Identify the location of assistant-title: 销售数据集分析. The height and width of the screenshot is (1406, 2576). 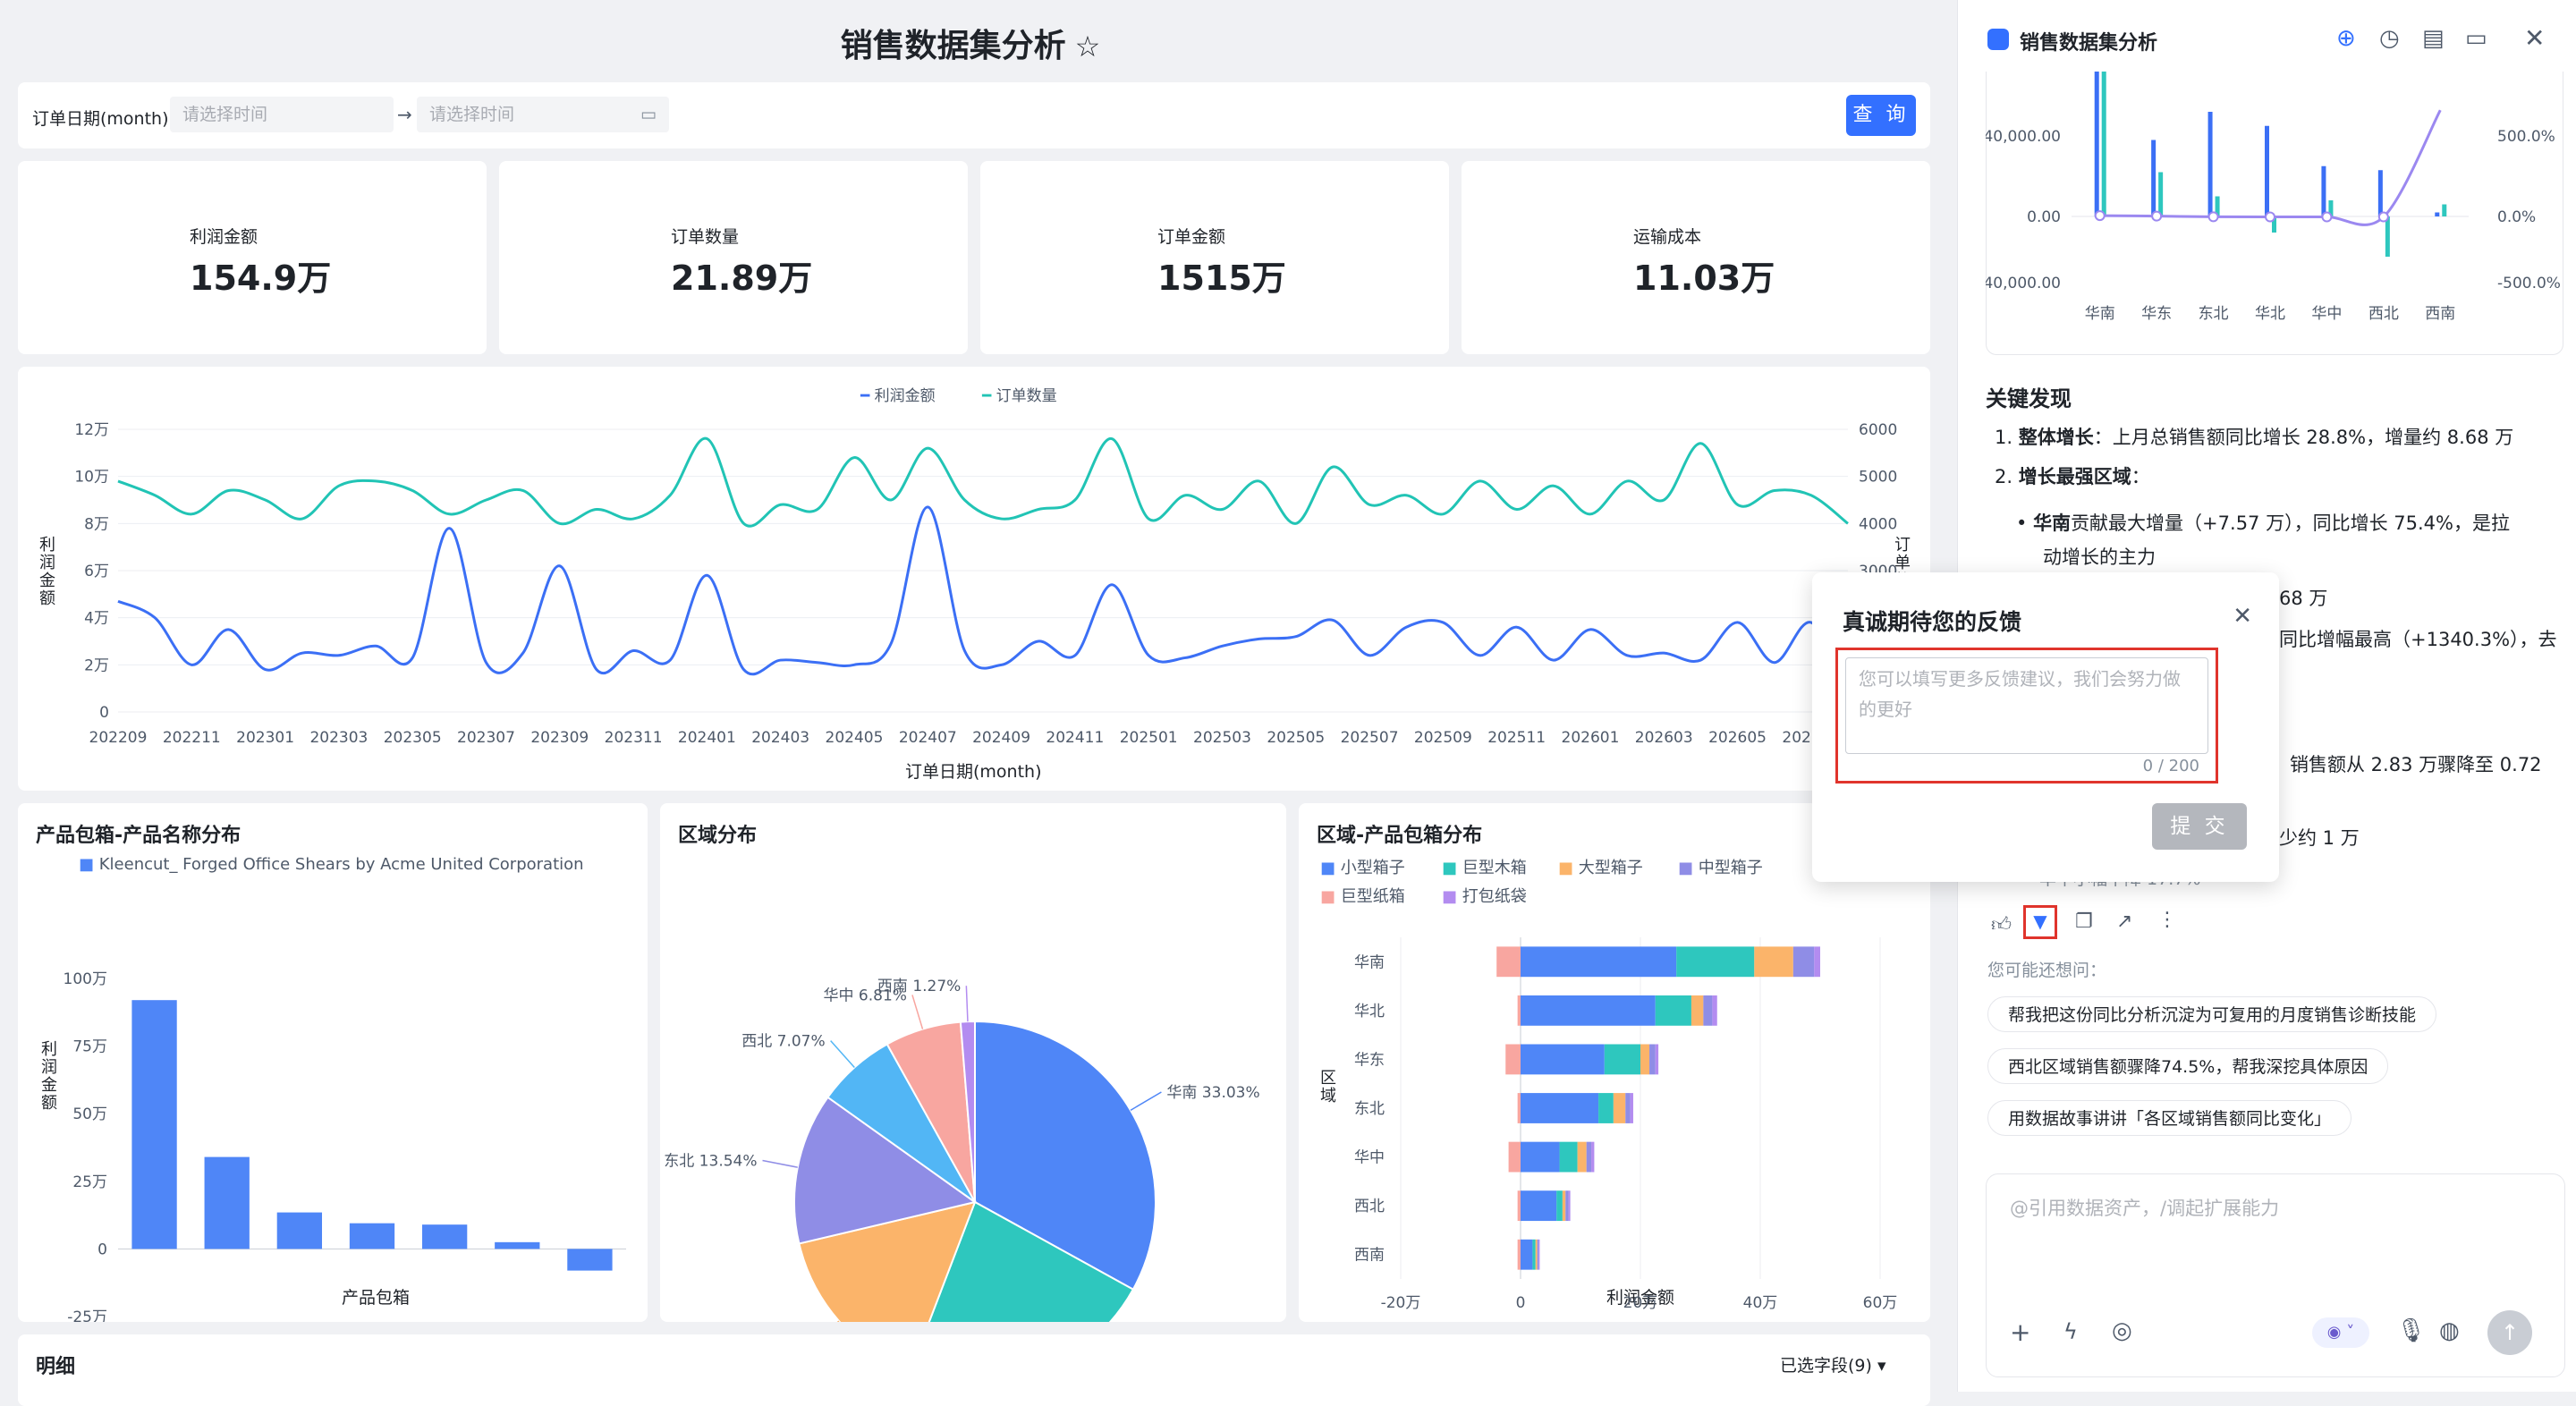
(2089, 44).